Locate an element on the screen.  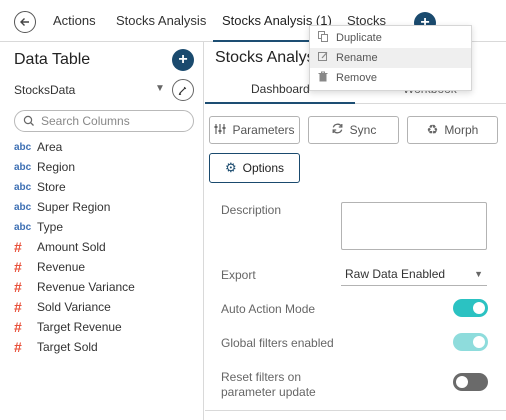
add-data-table-button: + is located at coordinates (183, 60).